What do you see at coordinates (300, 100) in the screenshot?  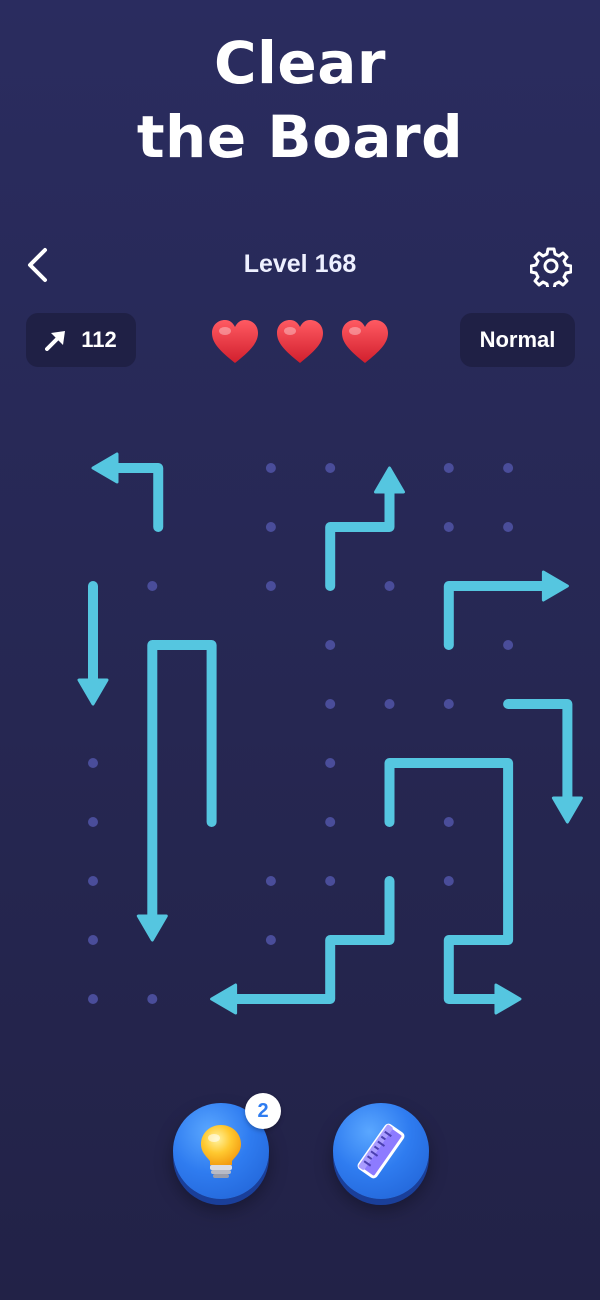 I see `game-title: Clear the Board` at bounding box center [300, 100].